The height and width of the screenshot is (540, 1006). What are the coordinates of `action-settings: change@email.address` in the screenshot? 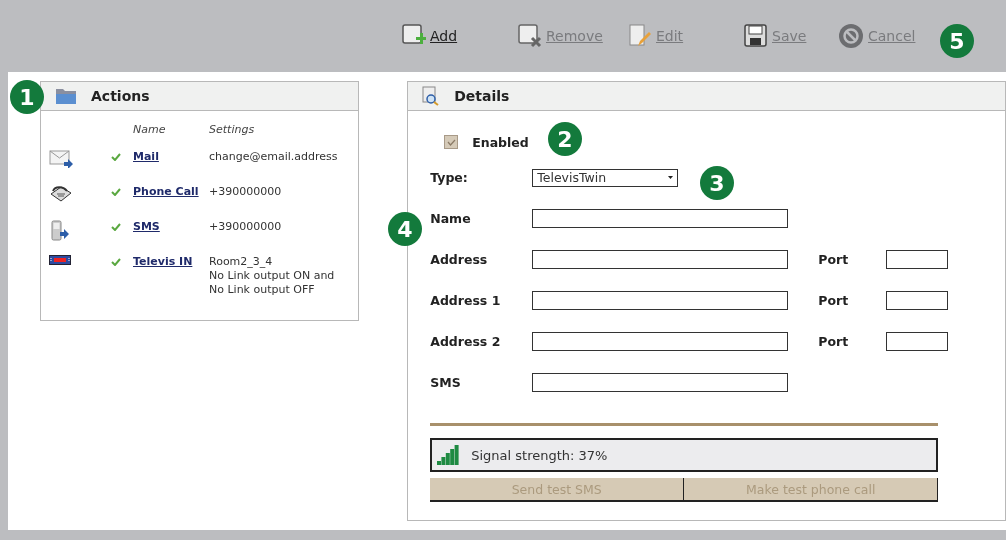 It's located at (273, 157).